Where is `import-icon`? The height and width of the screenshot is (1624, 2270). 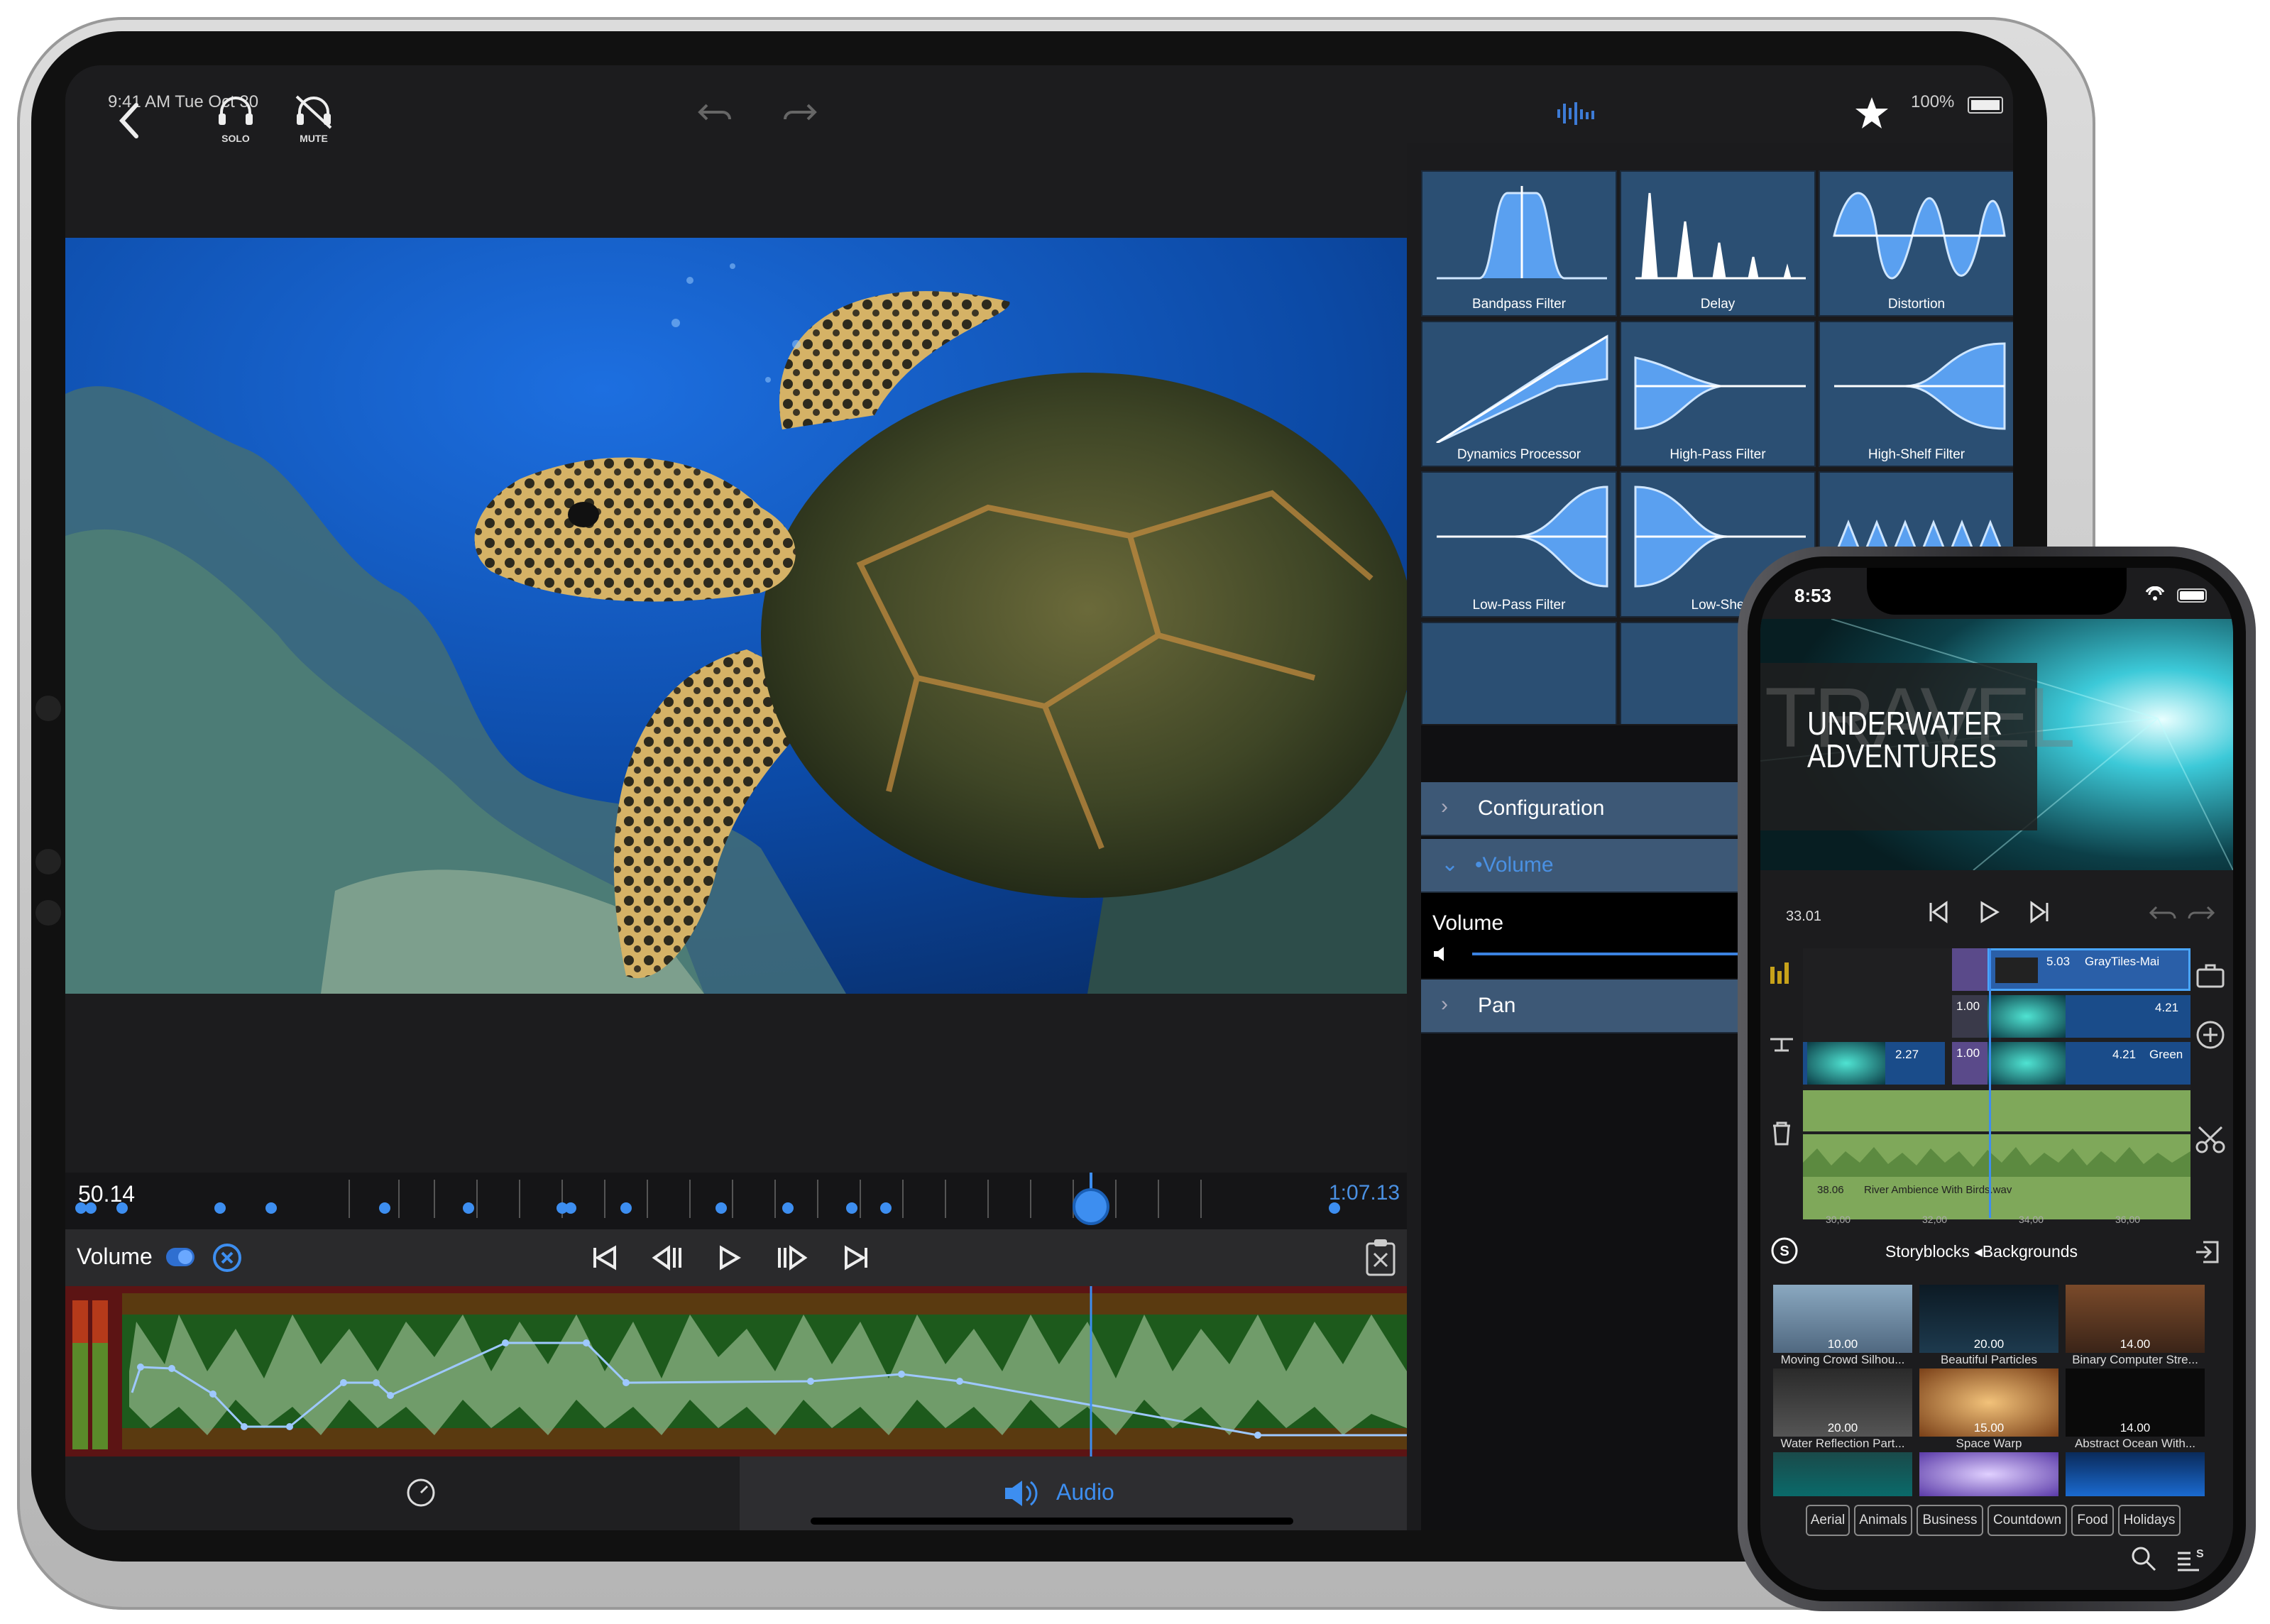
import-icon is located at coordinates (2207, 1252).